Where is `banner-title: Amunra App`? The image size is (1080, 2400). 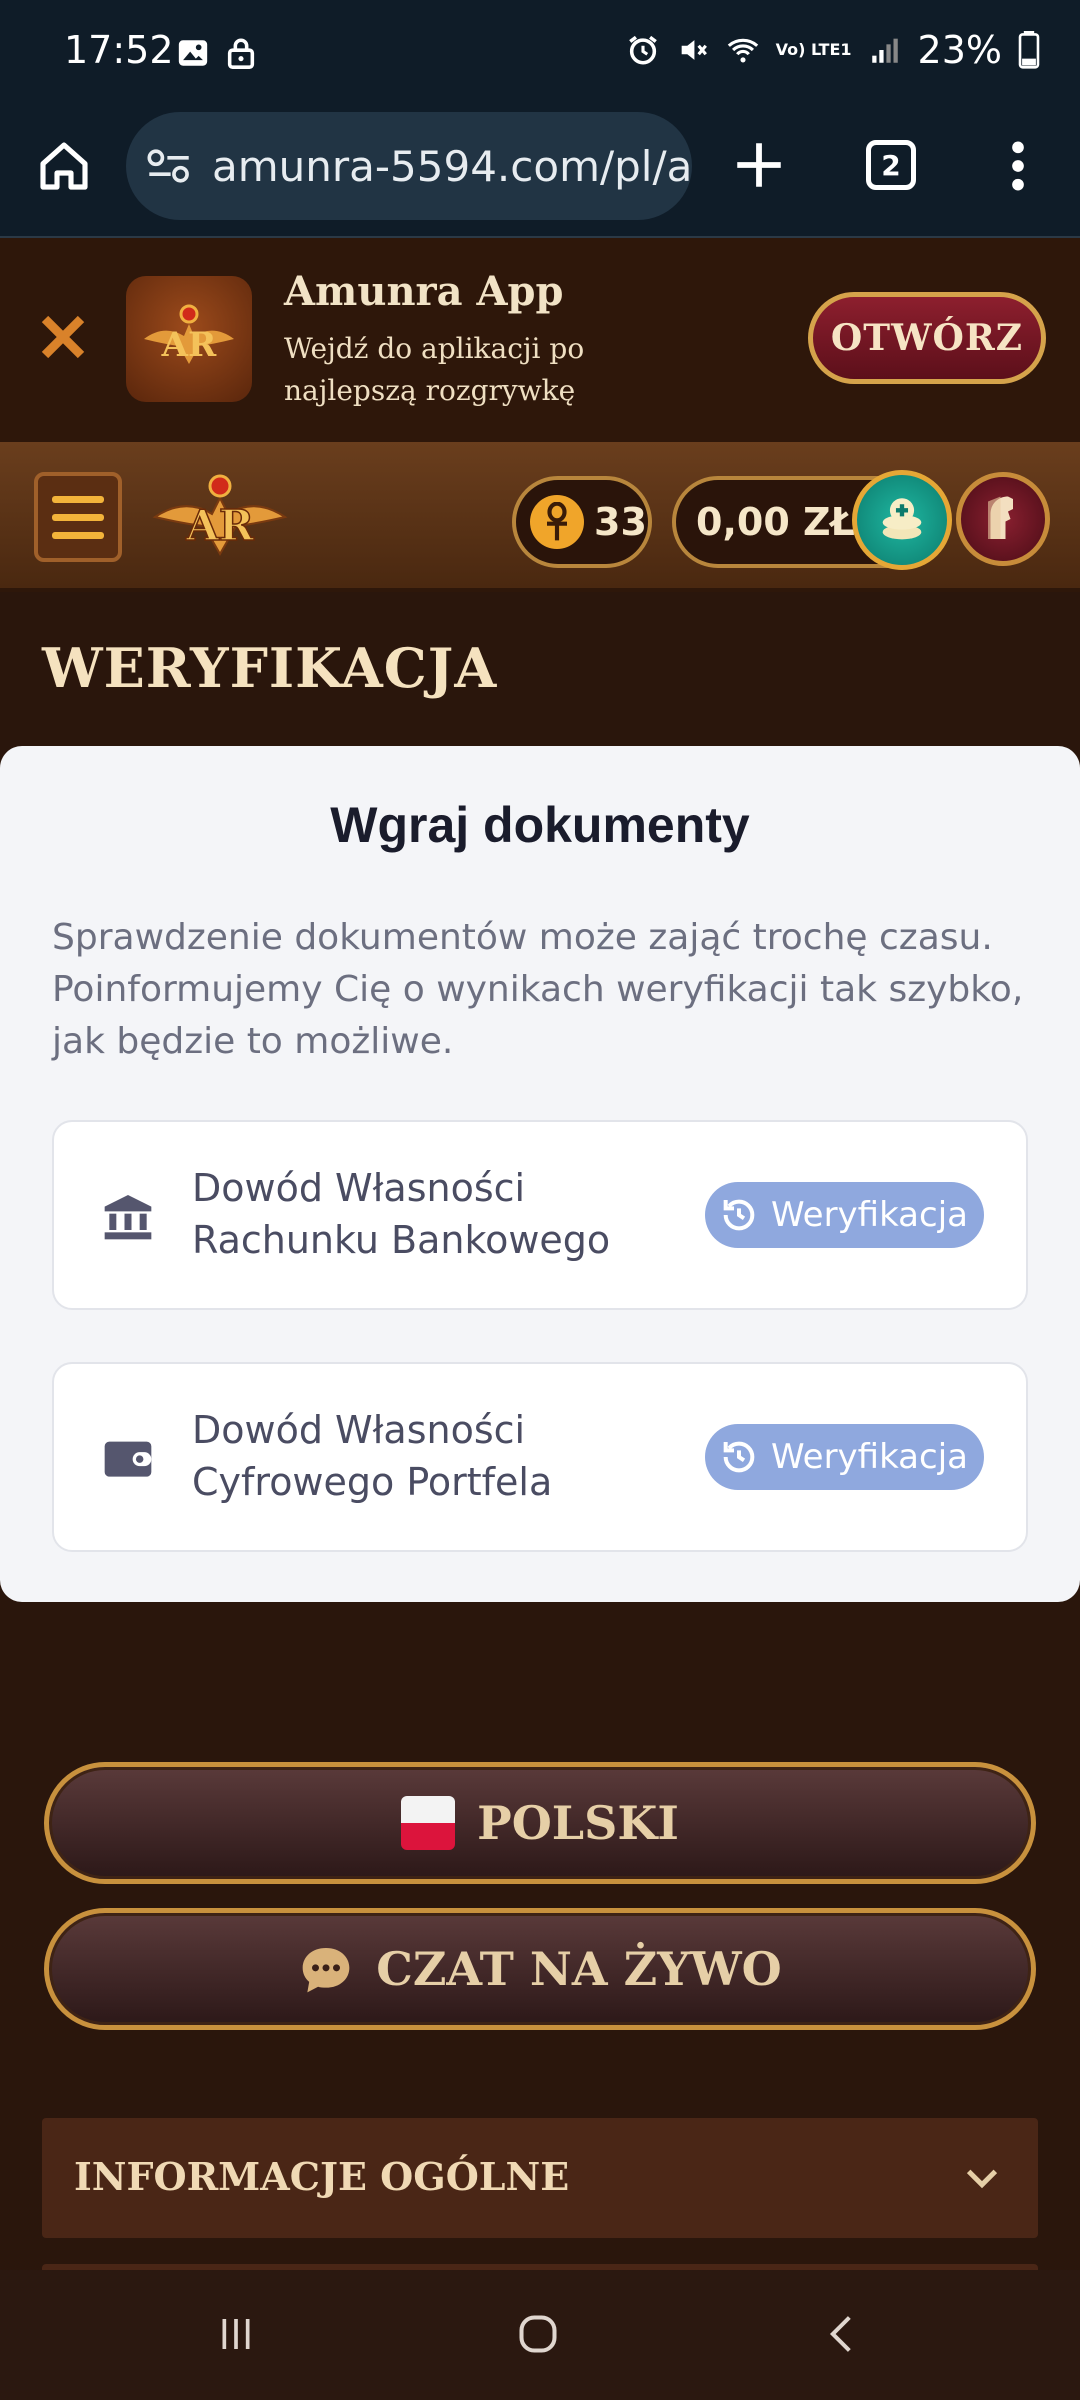
banner-title: Amunra App is located at coordinates (424, 291).